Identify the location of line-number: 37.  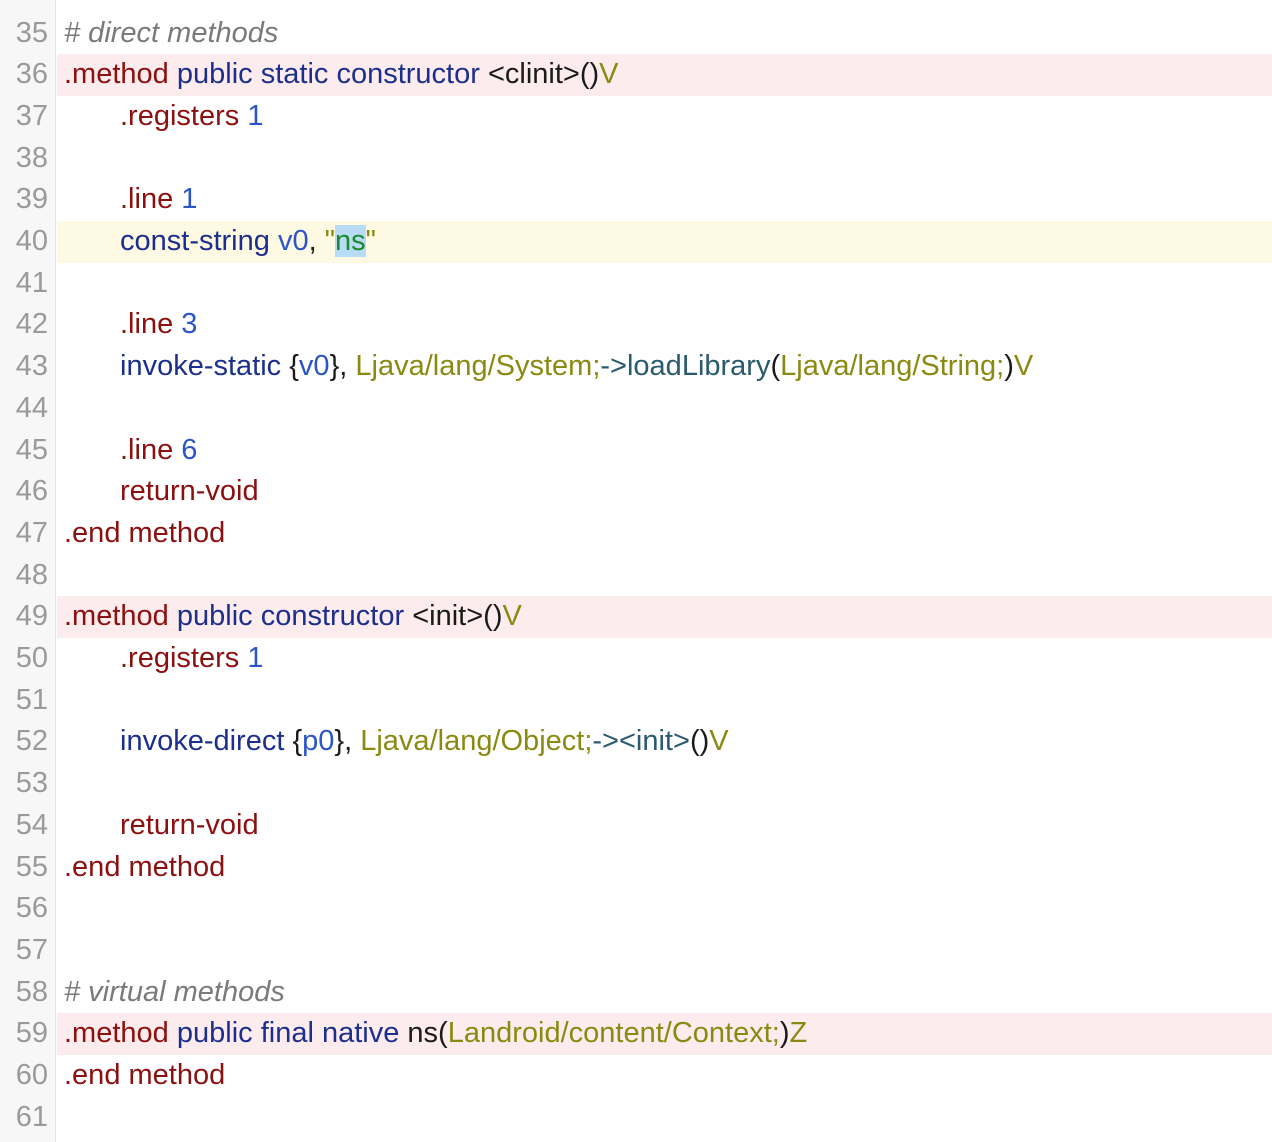
(31, 115).